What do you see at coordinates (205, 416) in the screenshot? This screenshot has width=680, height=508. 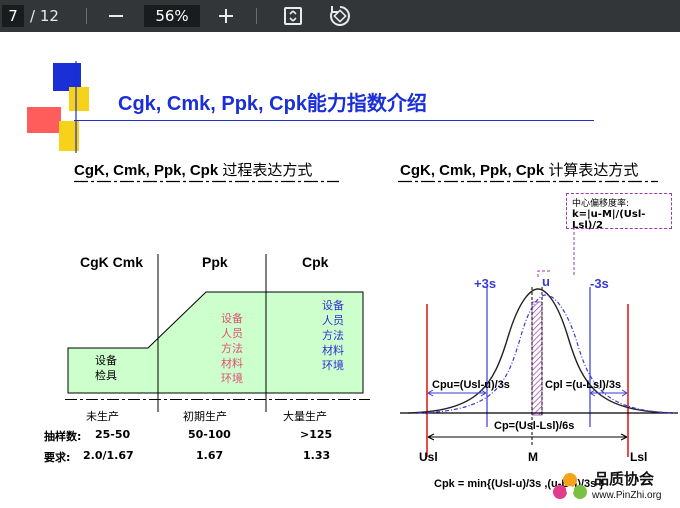 I see `phase-label: 初期生产` at bounding box center [205, 416].